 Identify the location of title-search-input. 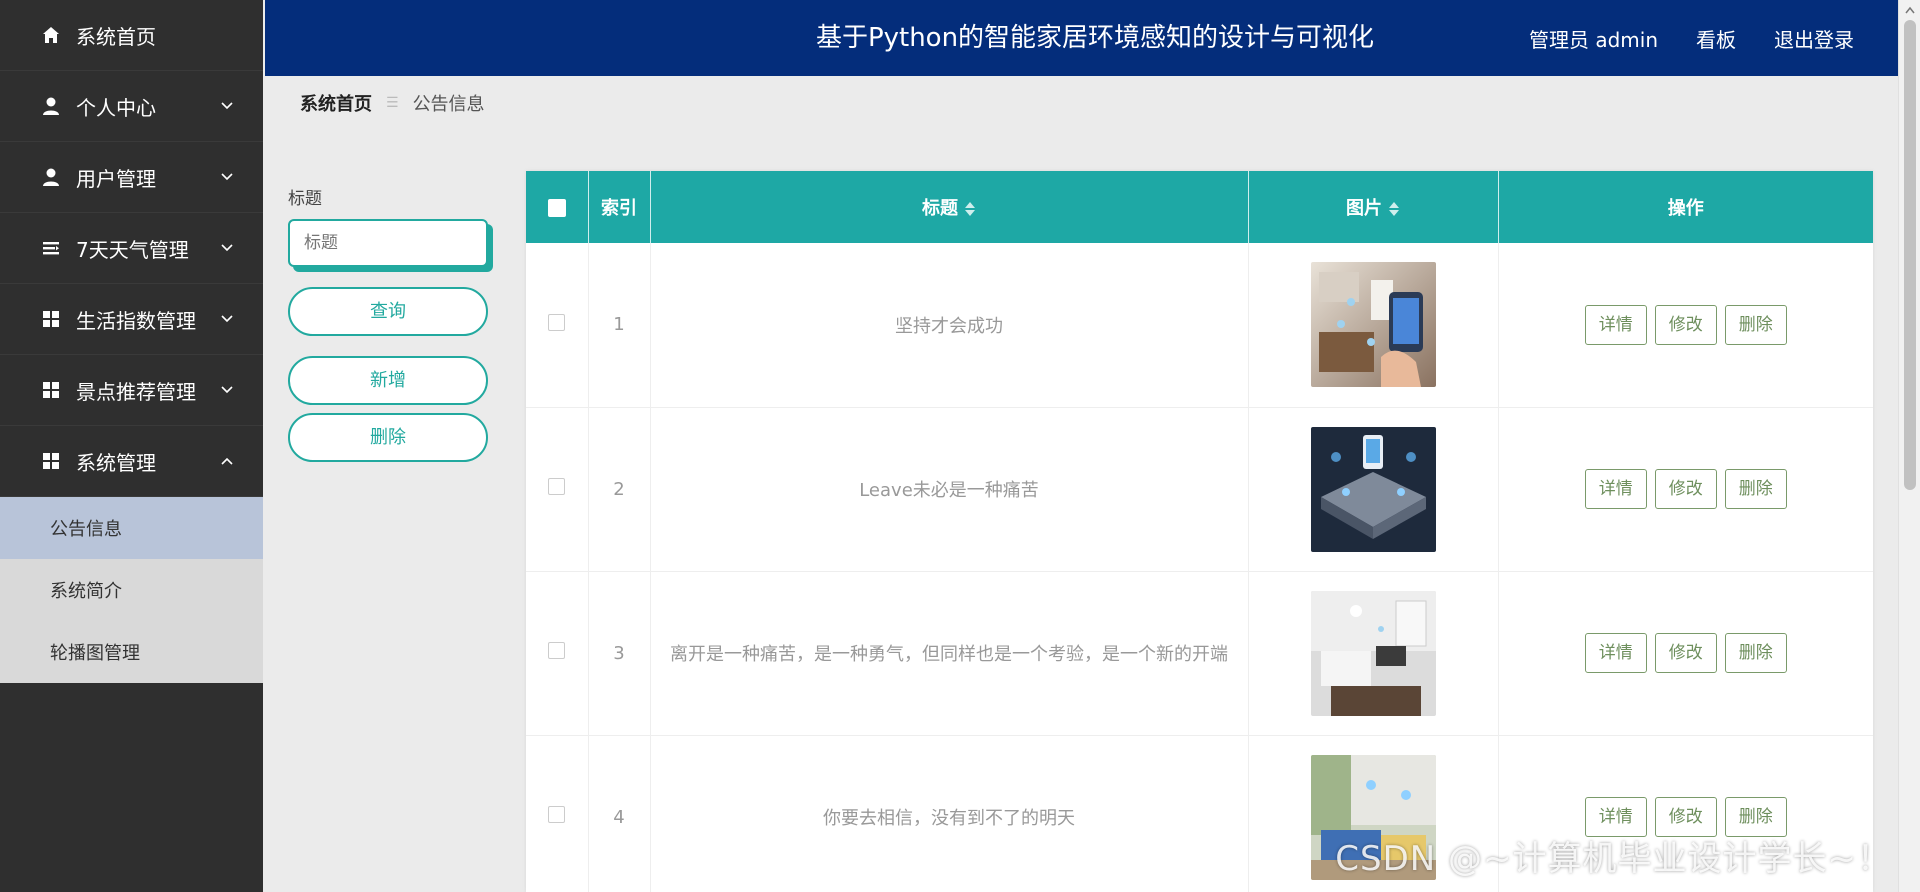
(388, 243).